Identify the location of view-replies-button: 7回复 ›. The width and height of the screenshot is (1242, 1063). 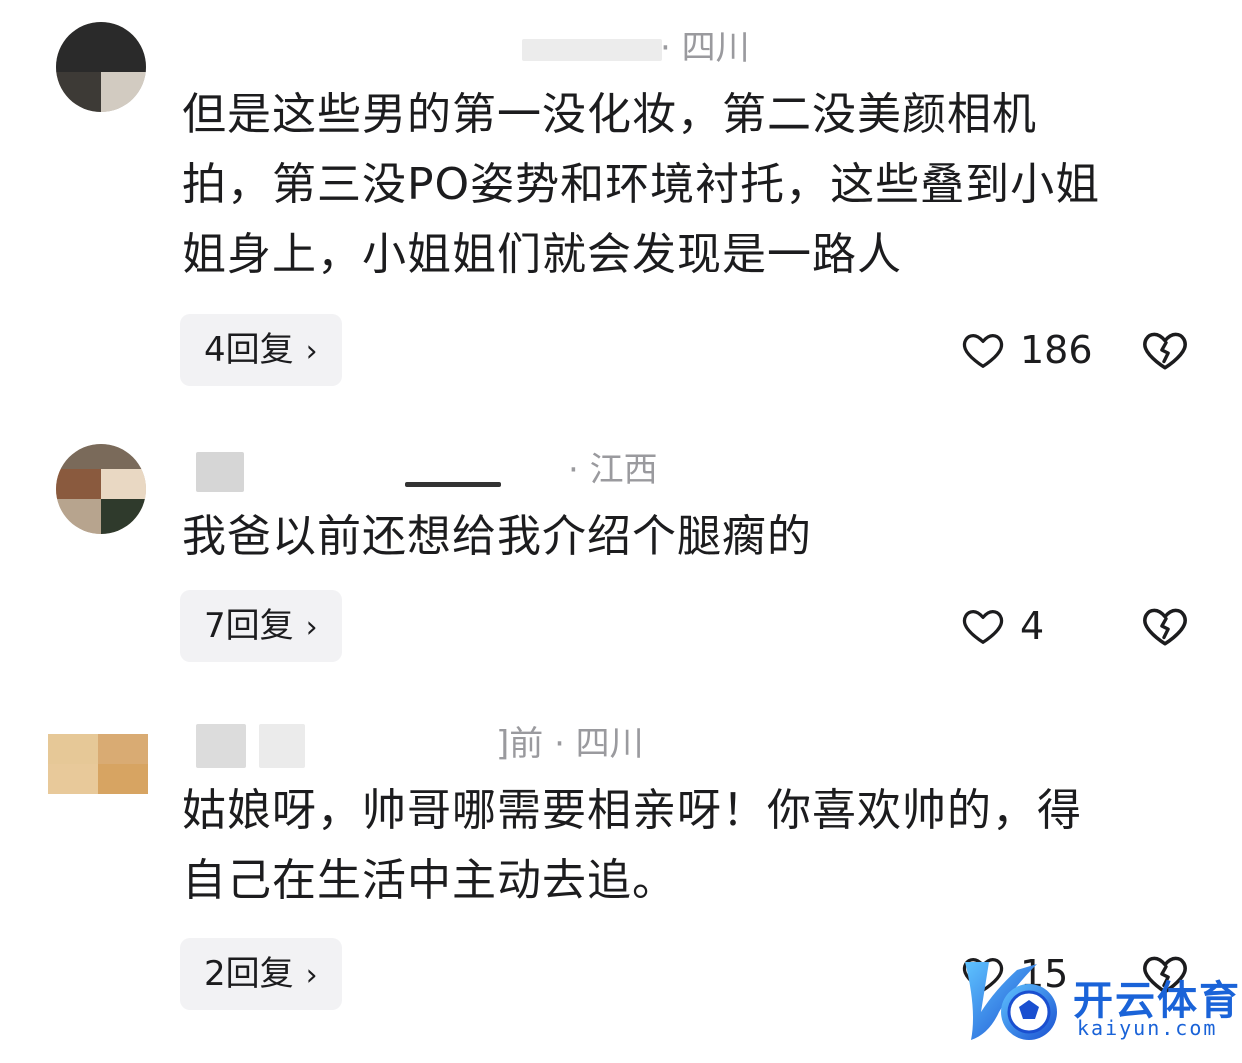
(261, 626).